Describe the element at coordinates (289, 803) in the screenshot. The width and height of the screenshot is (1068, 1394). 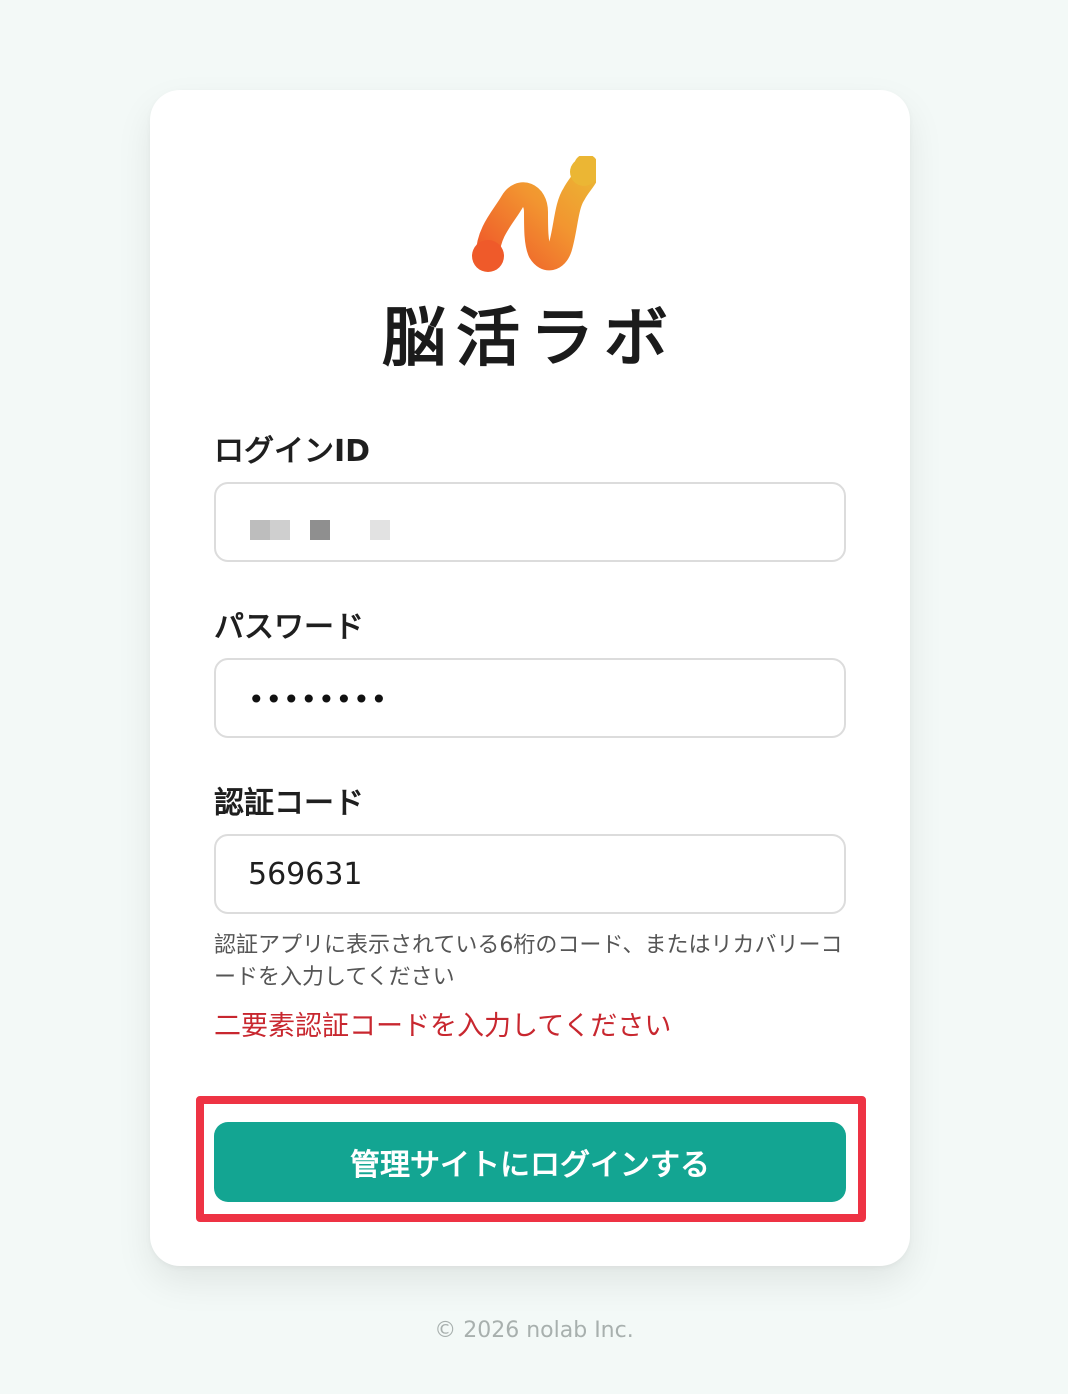
I see `auth-code-label: 認証コード` at that location.